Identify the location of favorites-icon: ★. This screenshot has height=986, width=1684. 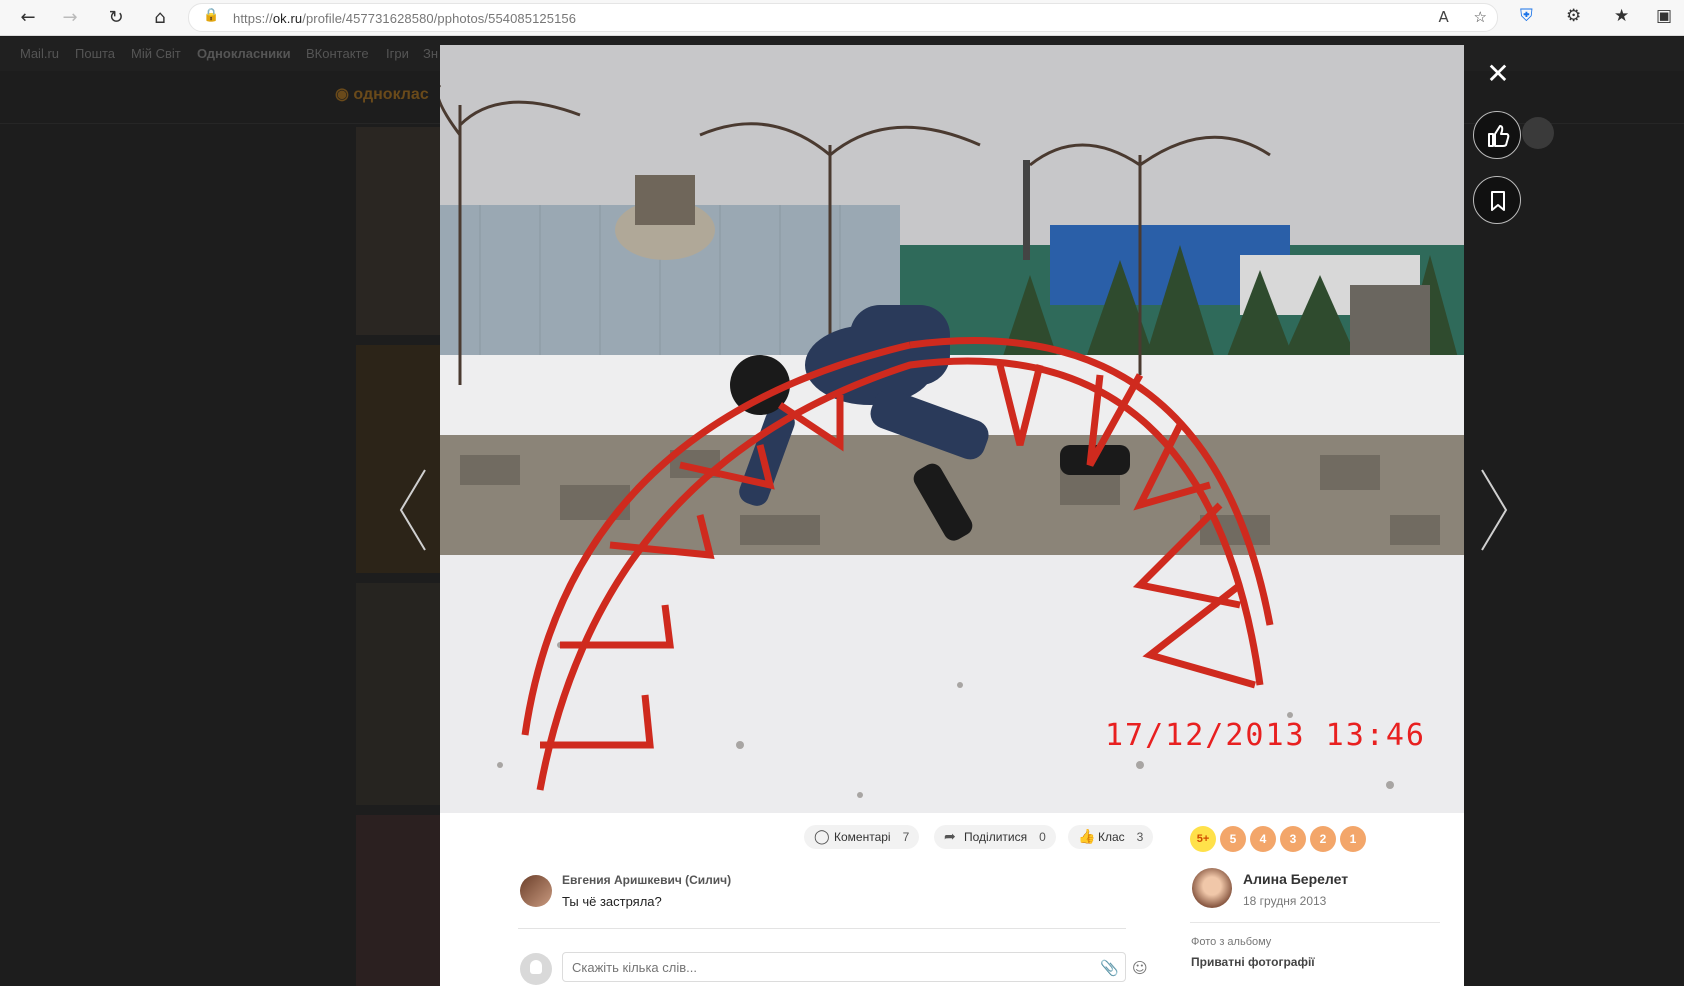
(1621, 16).